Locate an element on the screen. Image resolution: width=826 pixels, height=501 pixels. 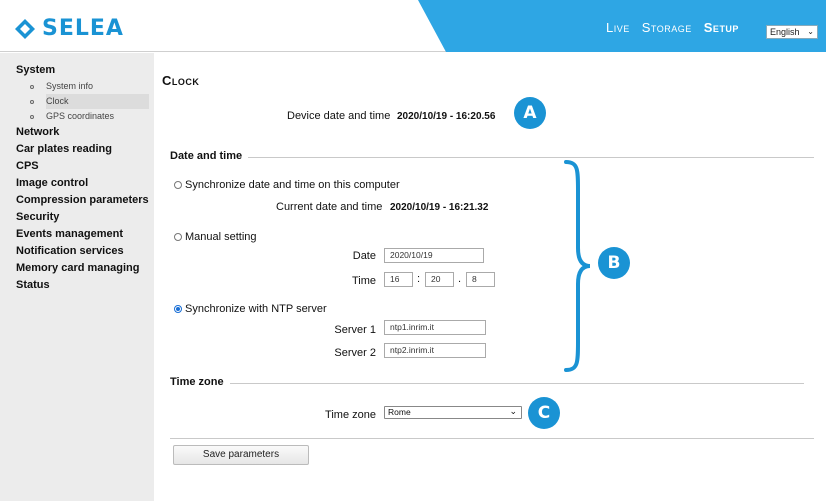
ntp-radio is located at coordinates (178, 309).